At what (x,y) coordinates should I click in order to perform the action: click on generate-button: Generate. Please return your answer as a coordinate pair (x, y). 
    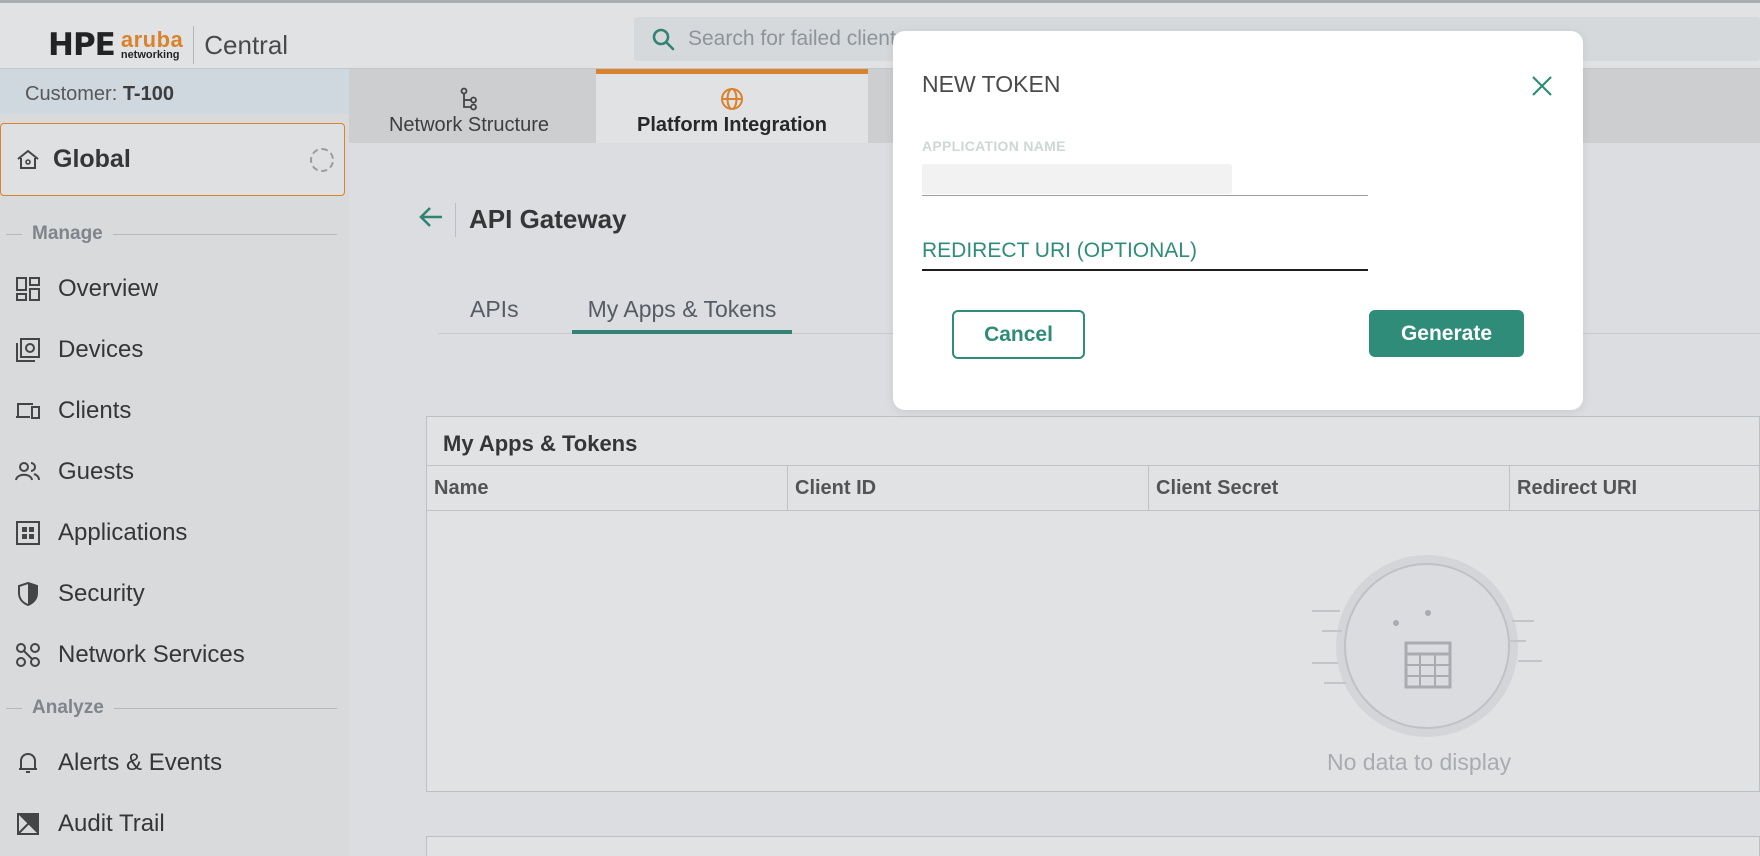
    Looking at the image, I should click on (1446, 333).